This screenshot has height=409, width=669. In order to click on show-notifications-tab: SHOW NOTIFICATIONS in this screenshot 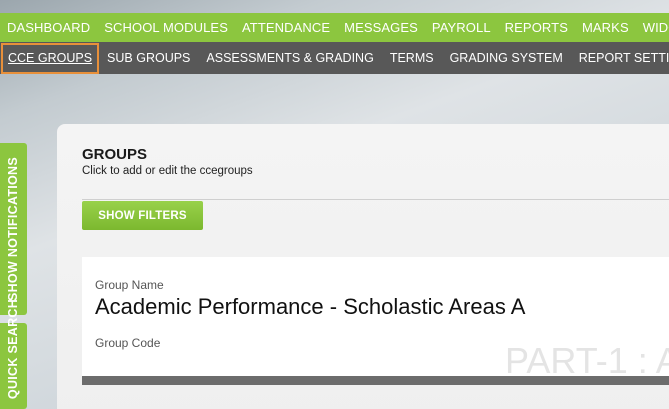, I will do `click(13, 229)`.